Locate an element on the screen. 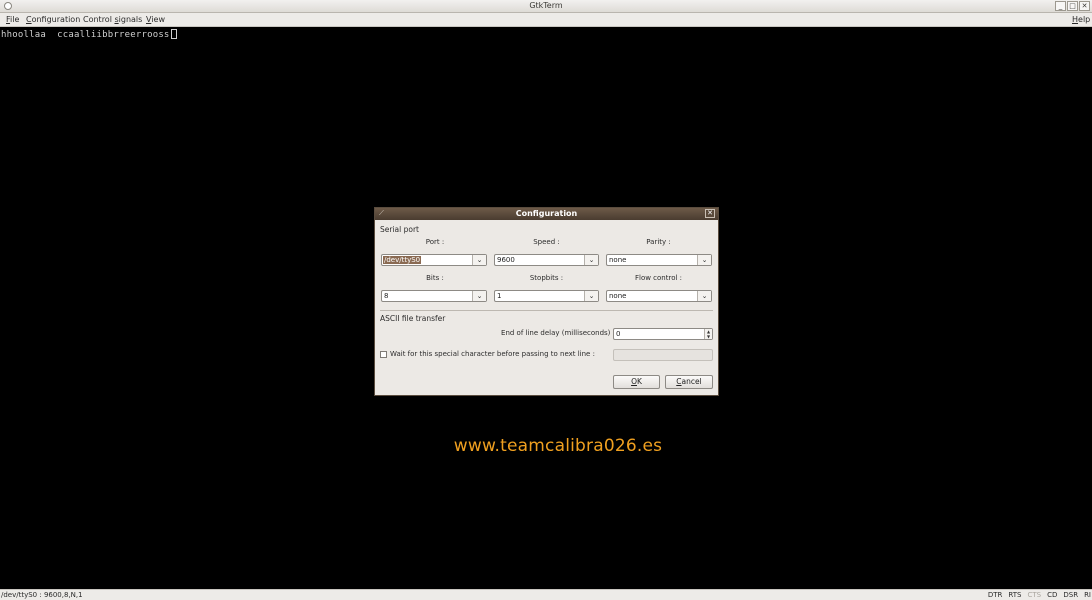  serial-port-section-label: Serial port is located at coordinates (399, 229).